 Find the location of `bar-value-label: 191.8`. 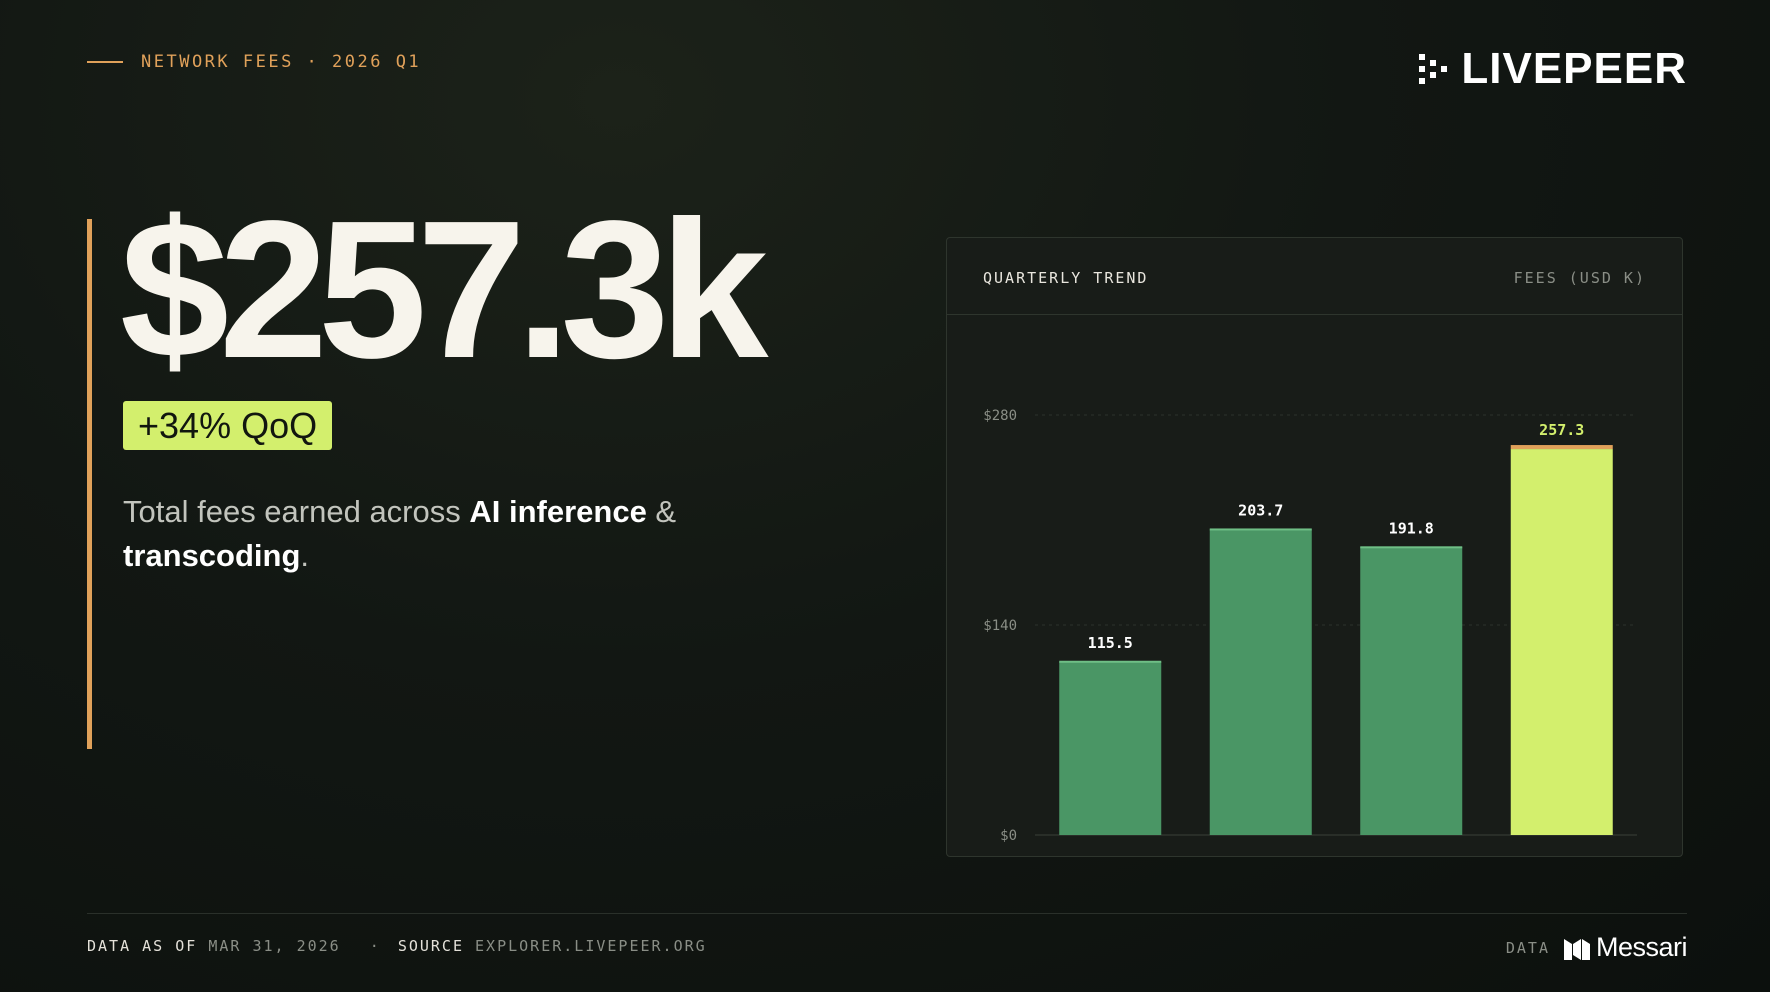

bar-value-label: 191.8 is located at coordinates (1411, 528).